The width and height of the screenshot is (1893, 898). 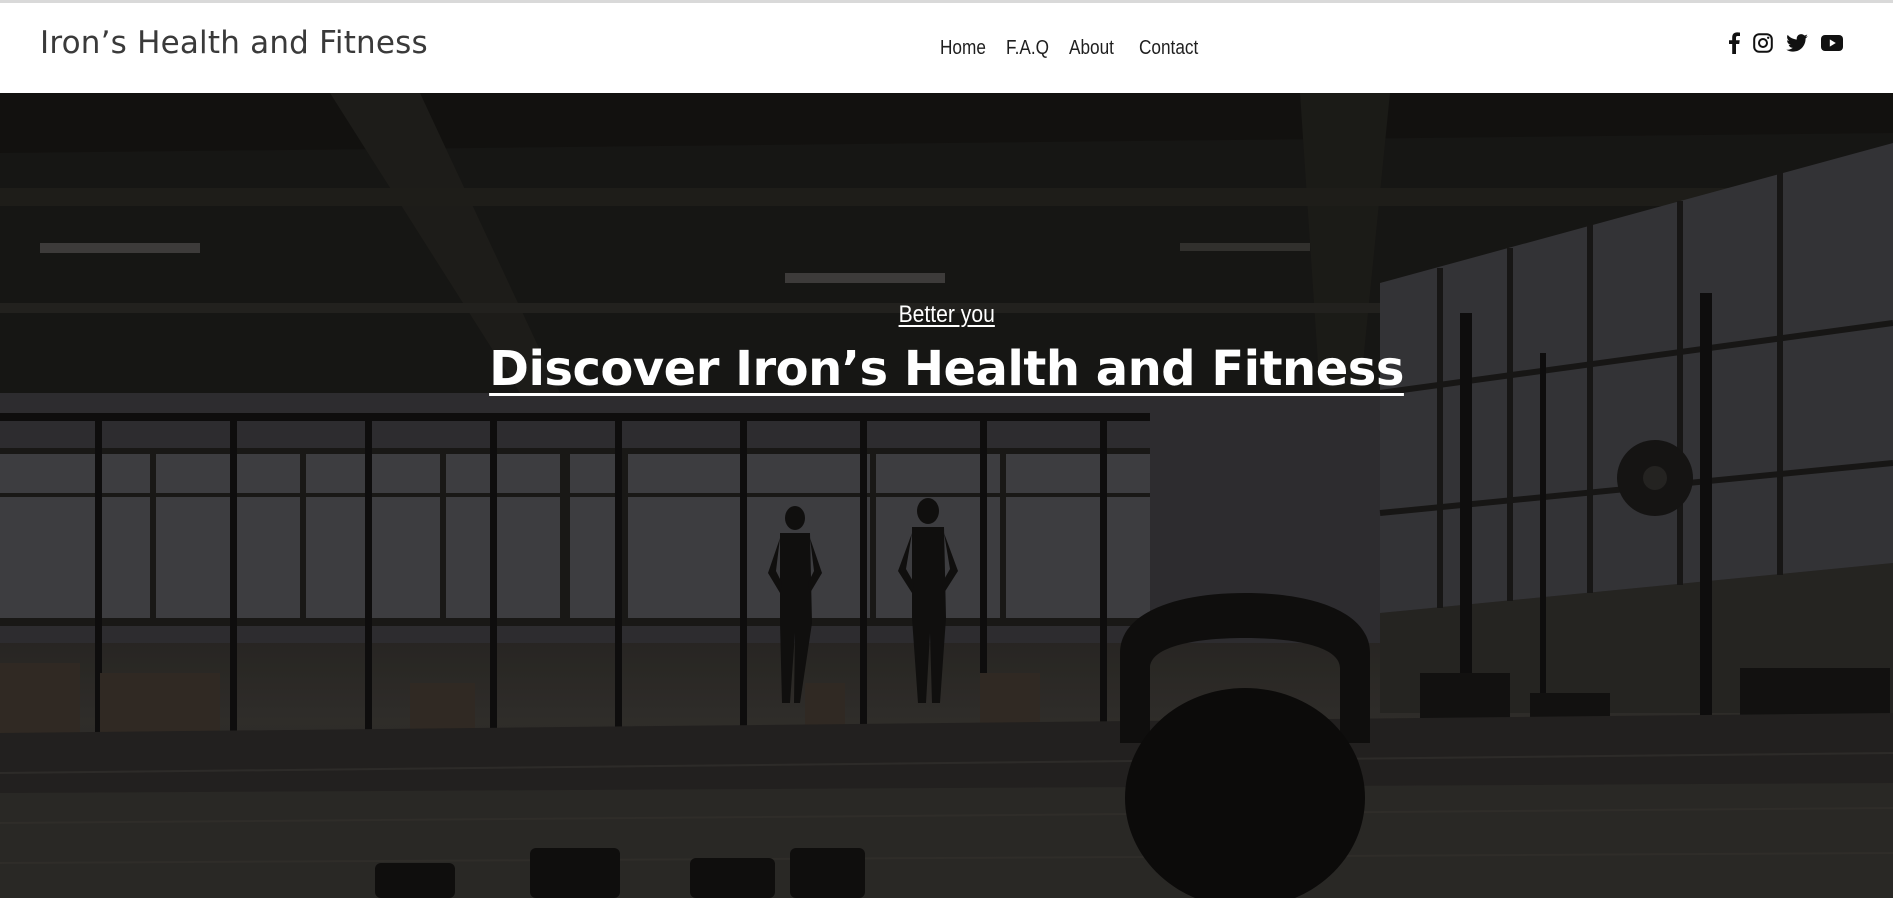 What do you see at coordinates (234, 43) in the screenshot?
I see `site-brand-link: Iron’s Health and Fitness` at bounding box center [234, 43].